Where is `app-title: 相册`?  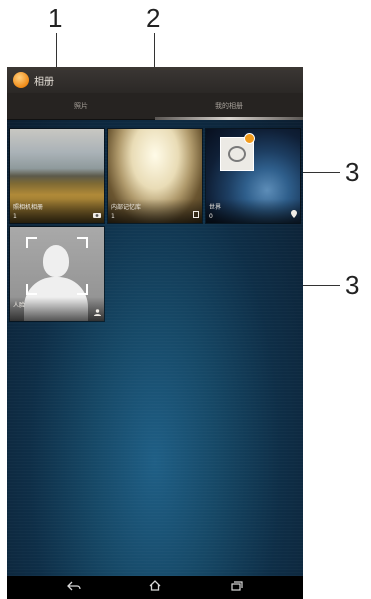 app-title: 相册 is located at coordinates (44, 82).